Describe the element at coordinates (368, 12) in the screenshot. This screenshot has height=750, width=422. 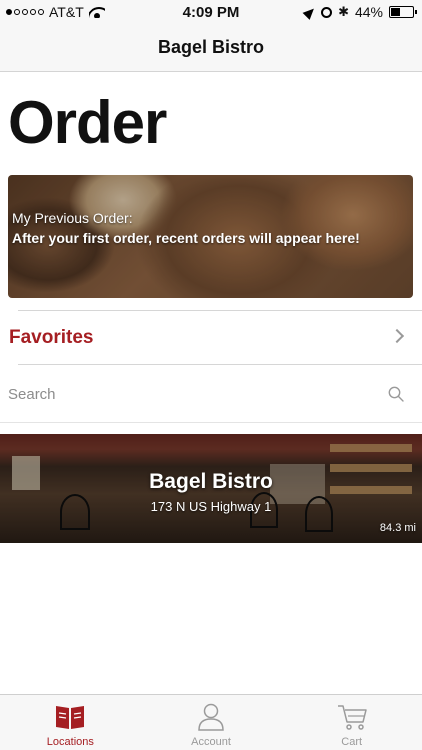
I see `battery-percent: 44%` at that location.